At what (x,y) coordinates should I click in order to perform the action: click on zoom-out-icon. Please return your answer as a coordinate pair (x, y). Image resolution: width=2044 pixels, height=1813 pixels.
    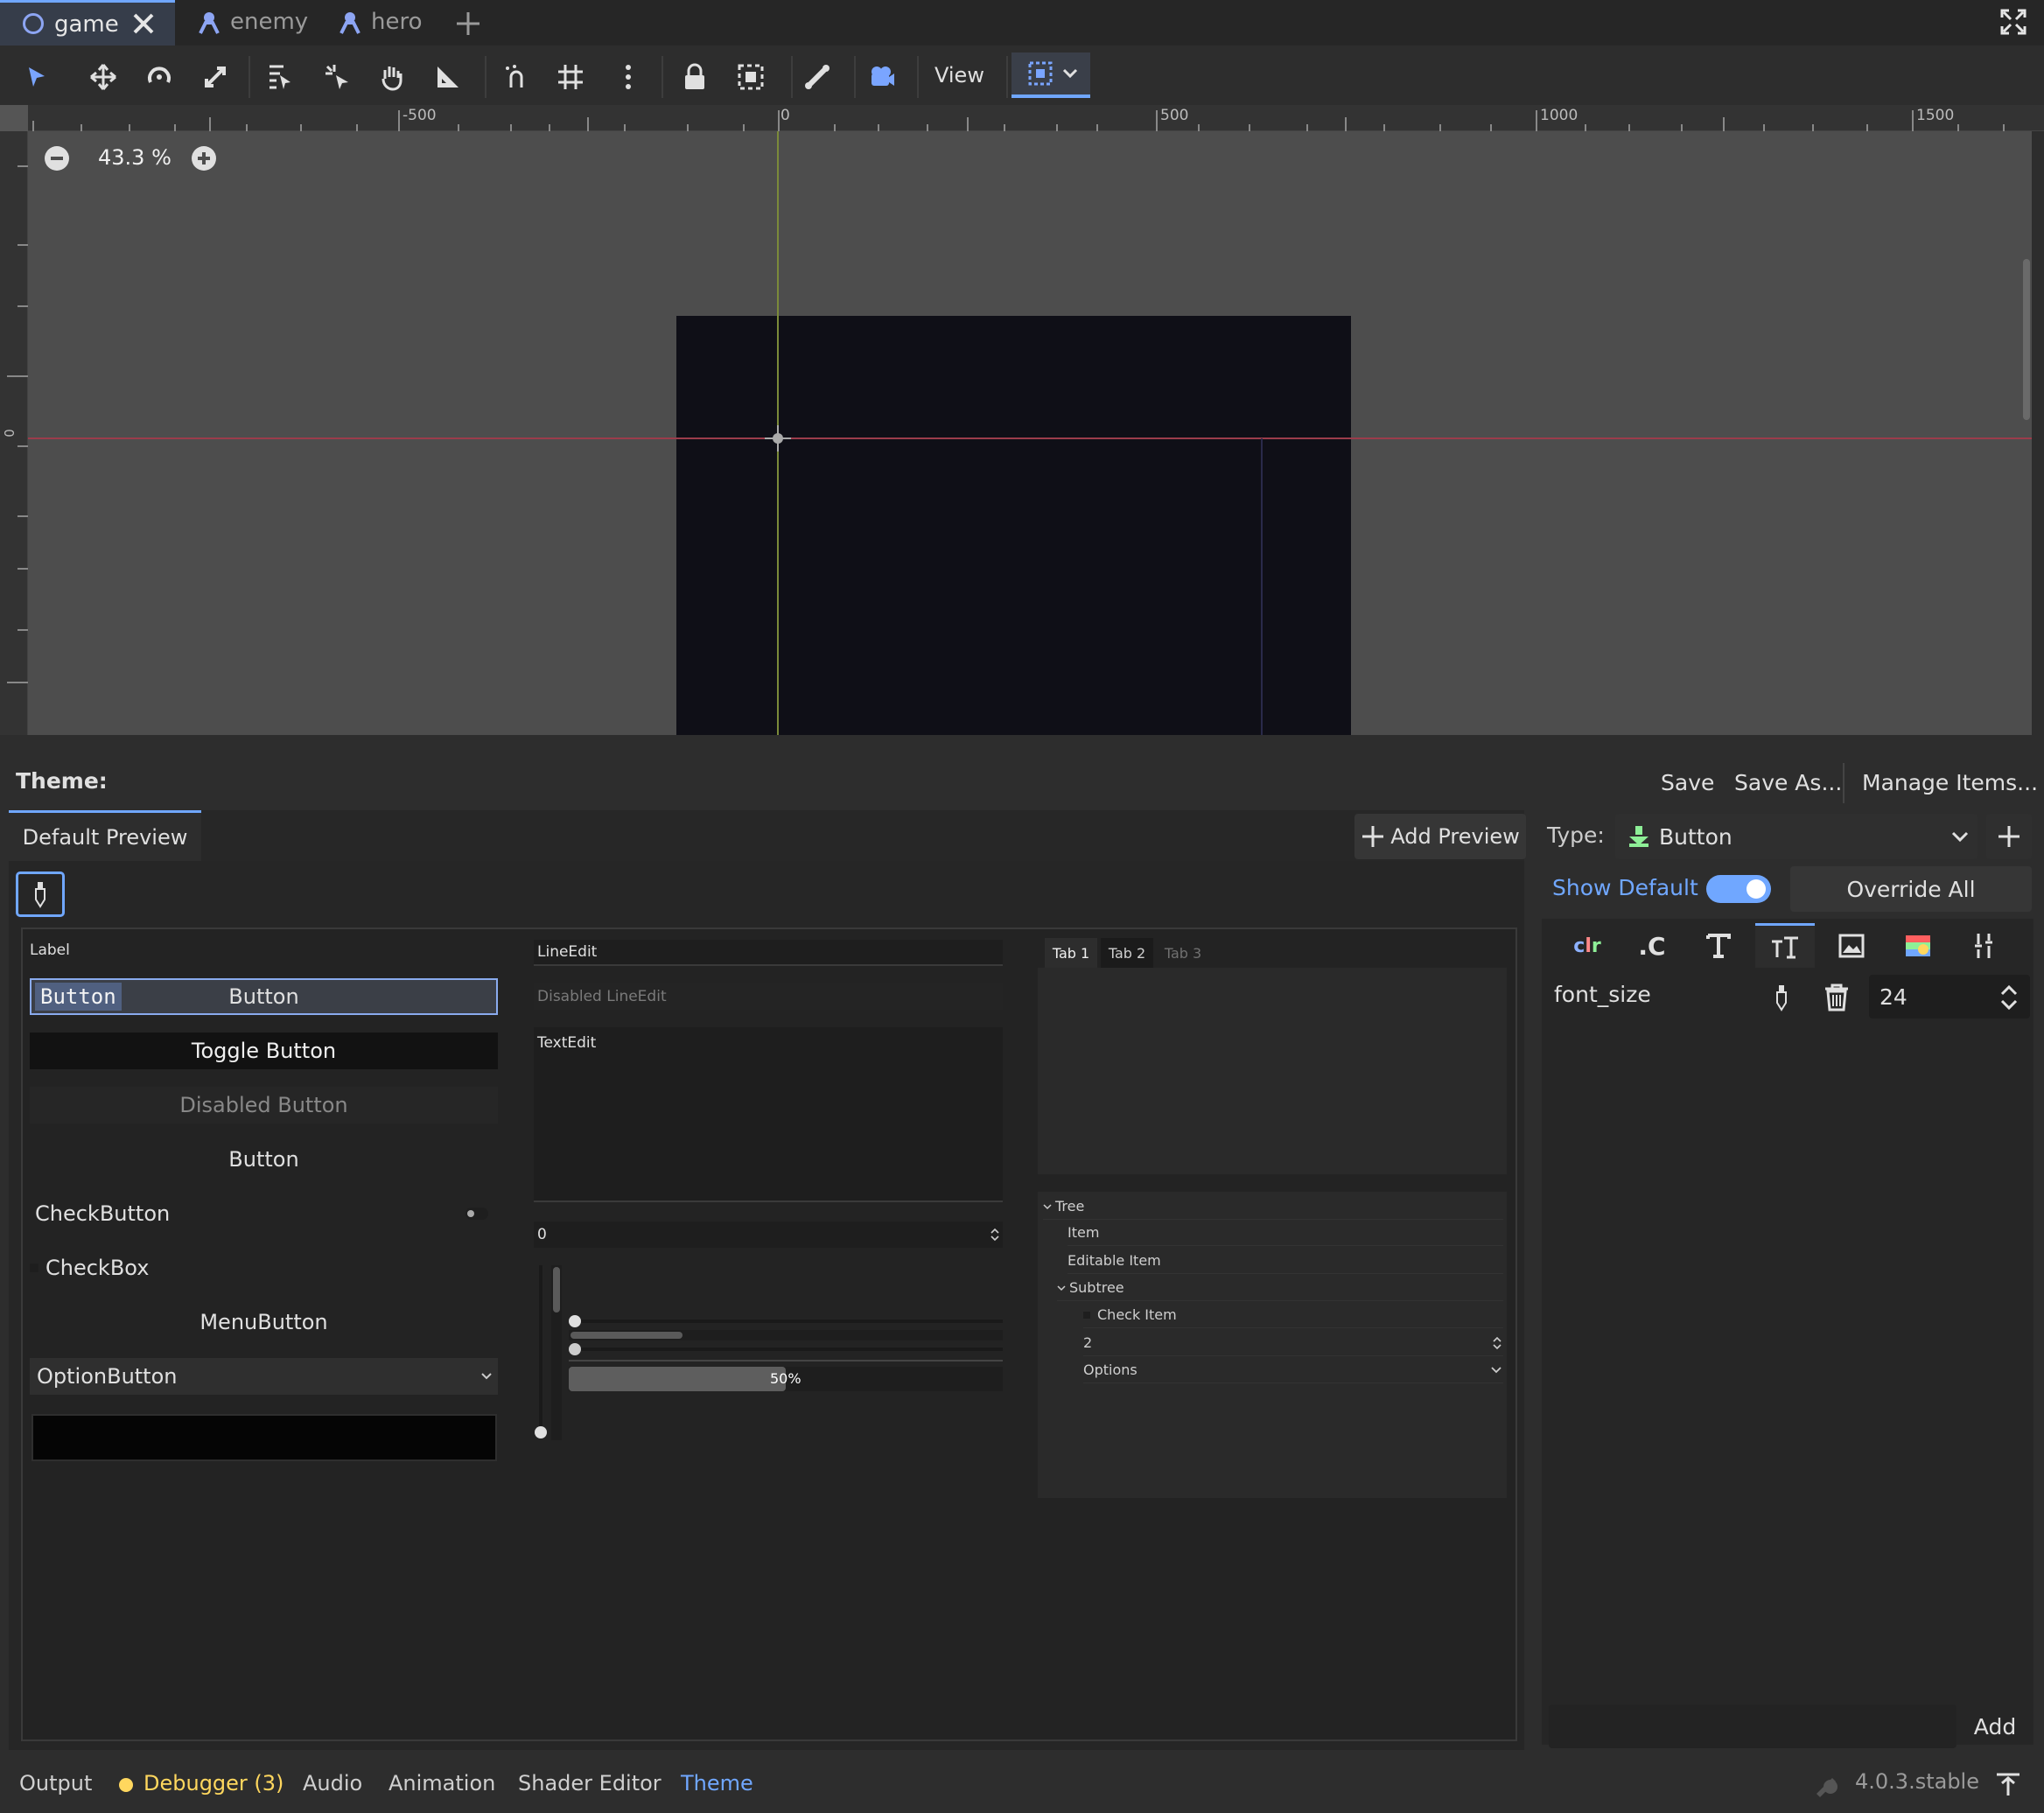
    Looking at the image, I should click on (57, 158).